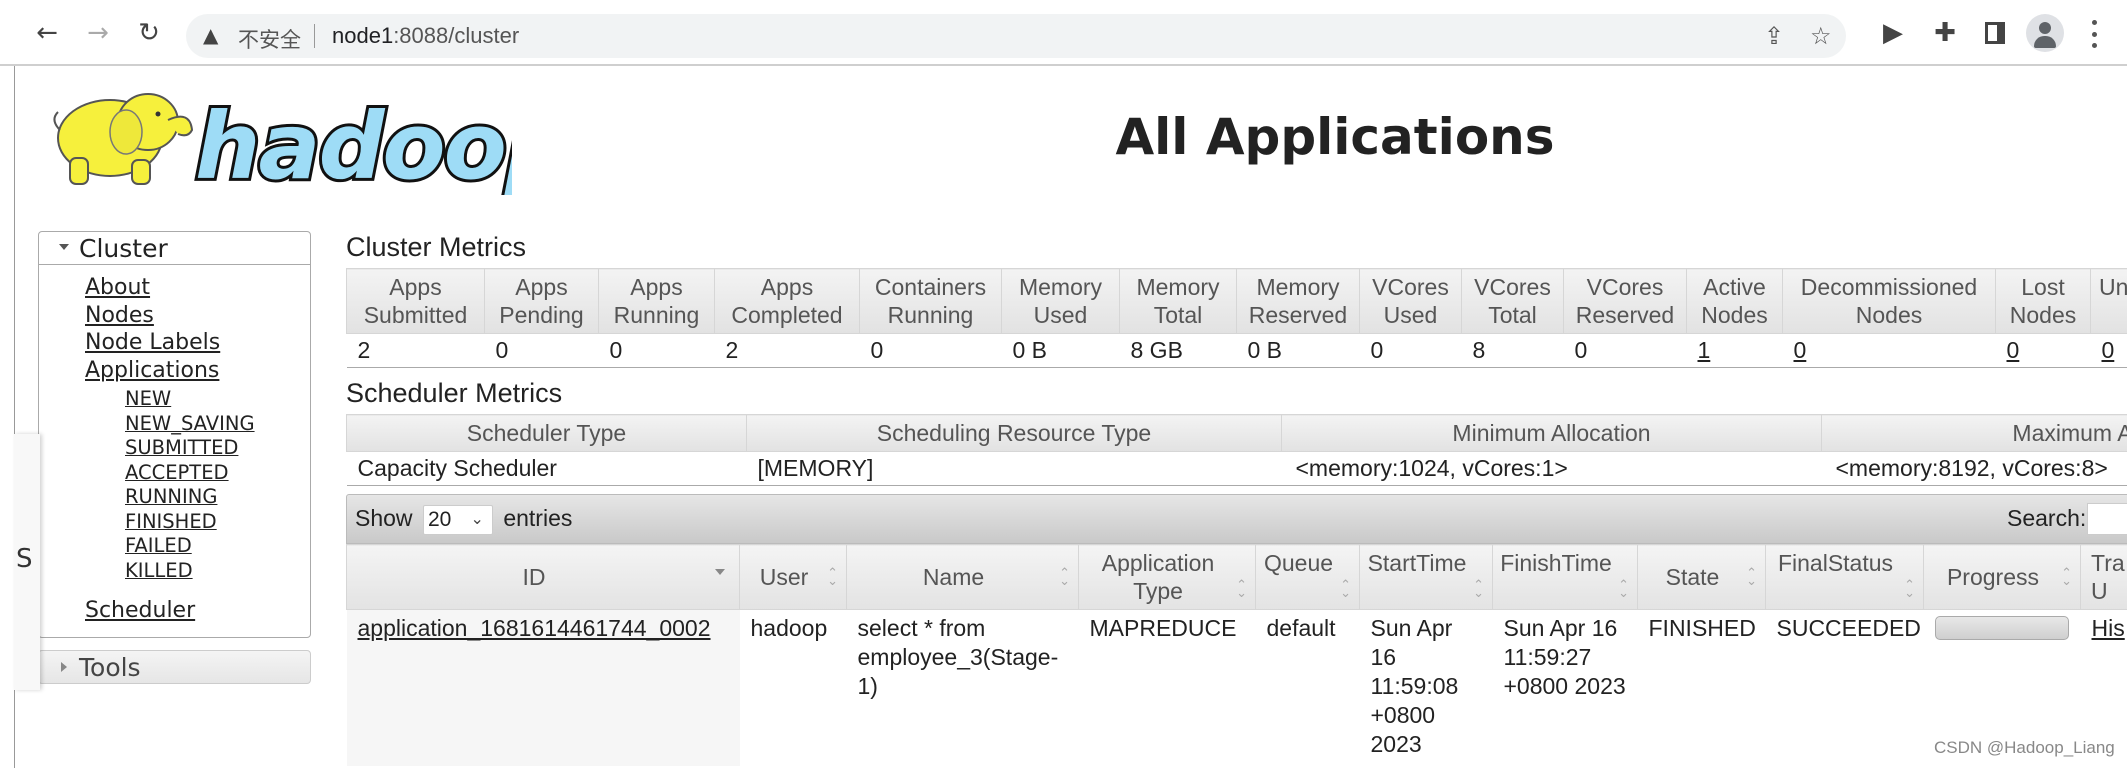 The height and width of the screenshot is (768, 2127). What do you see at coordinates (1178, 301) in the screenshot?
I see `cluster-metric-header: Memory Total` at bounding box center [1178, 301].